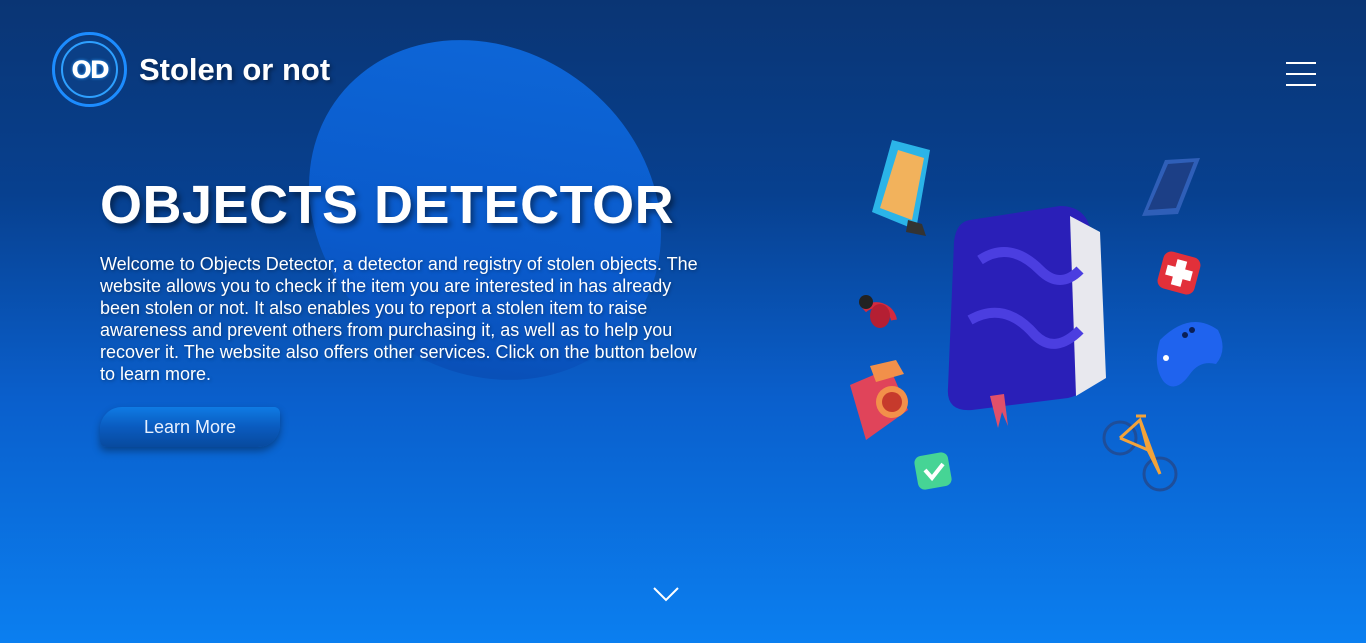 The width and height of the screenshot is (1366, 643). Describe the element at coordinates (1179, 273) in the screenshot. I see `first-aid-icon` at that location.